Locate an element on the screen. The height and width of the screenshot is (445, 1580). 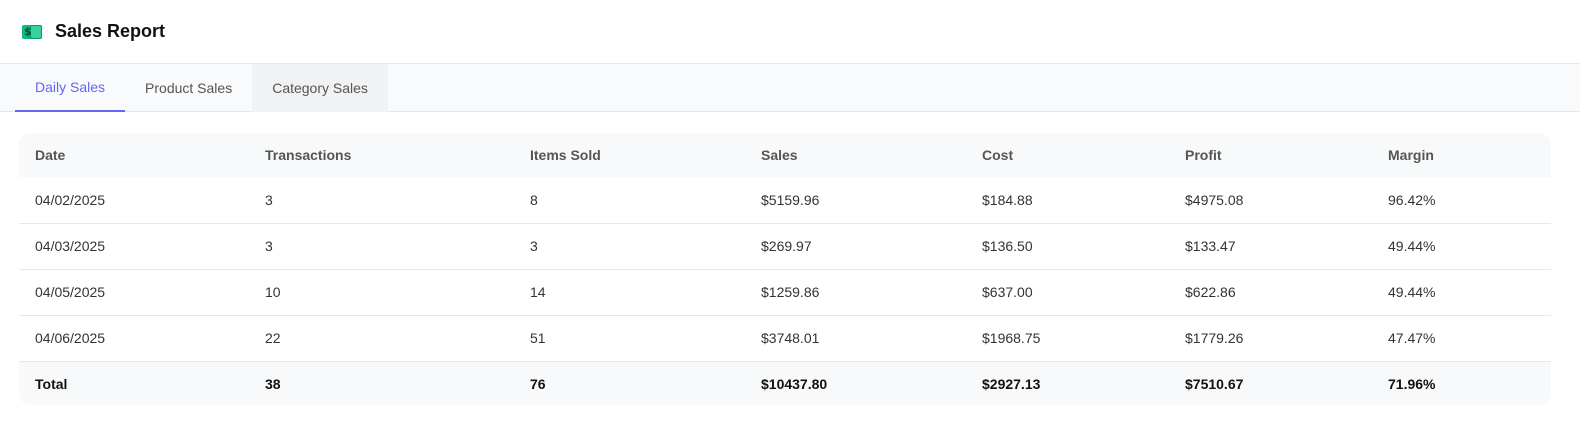
column-header-margin: Margin is located at coordinates (1461, 155).